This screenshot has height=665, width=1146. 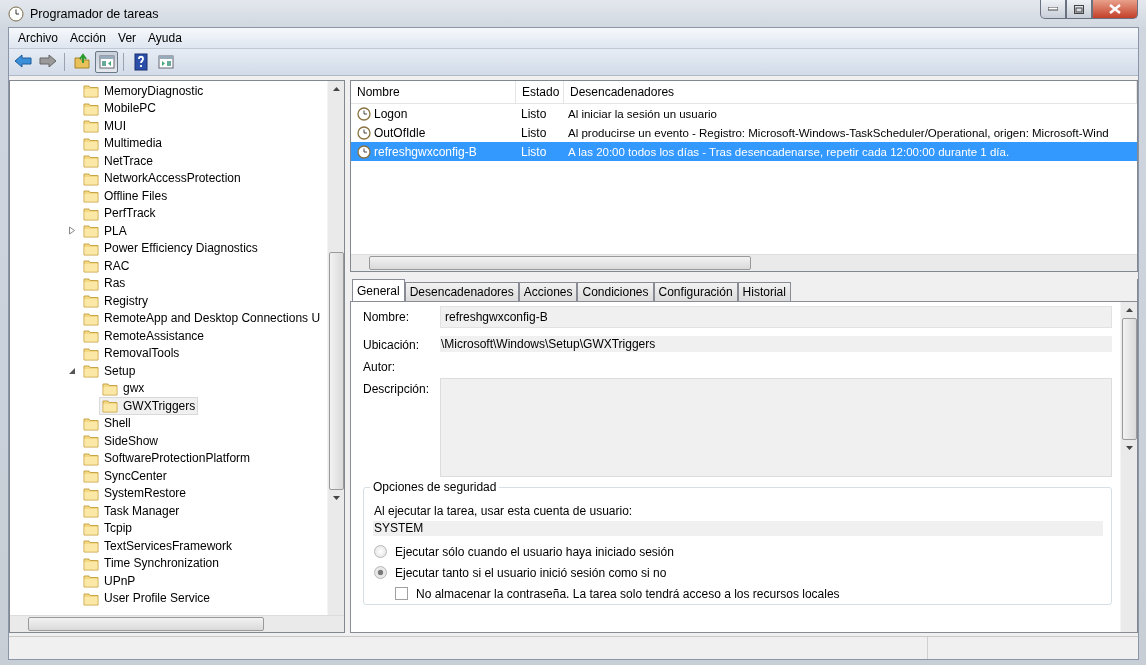 What do you see at coordinates (461, 291) in the screenshot?
I see `tab: Desencadenadores` at bounding box center [461, 291].